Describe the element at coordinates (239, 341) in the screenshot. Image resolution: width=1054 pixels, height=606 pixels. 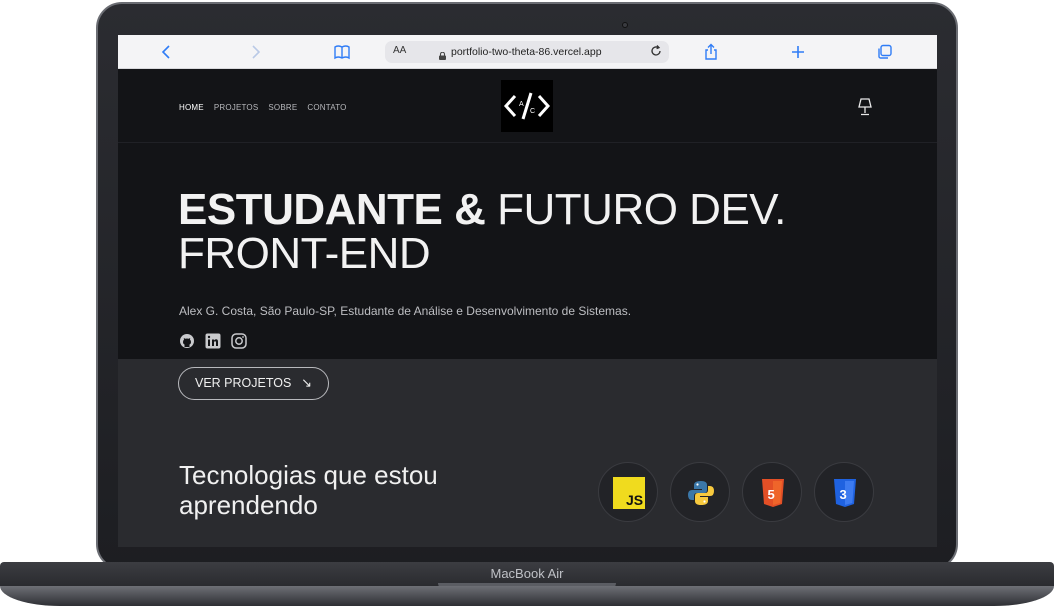
I see `instagram-icon` at that location.